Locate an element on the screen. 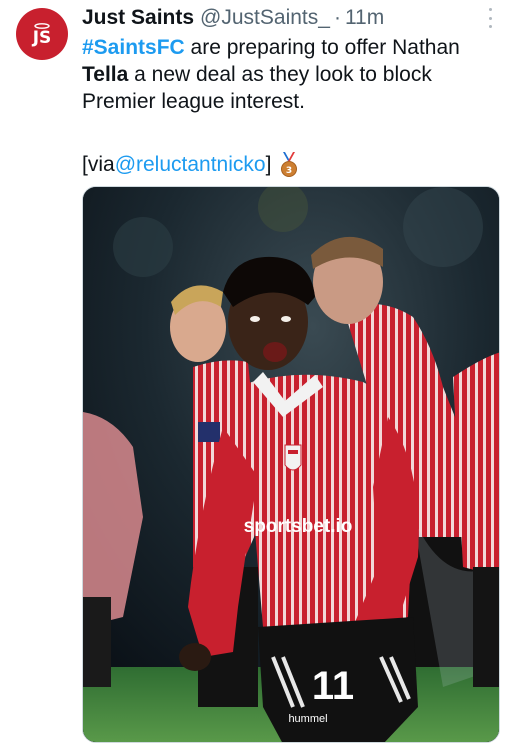 The width and height of the screenshot is (515, 750). author-handle: @JustSaints_ is located at coordinates (265, 18).